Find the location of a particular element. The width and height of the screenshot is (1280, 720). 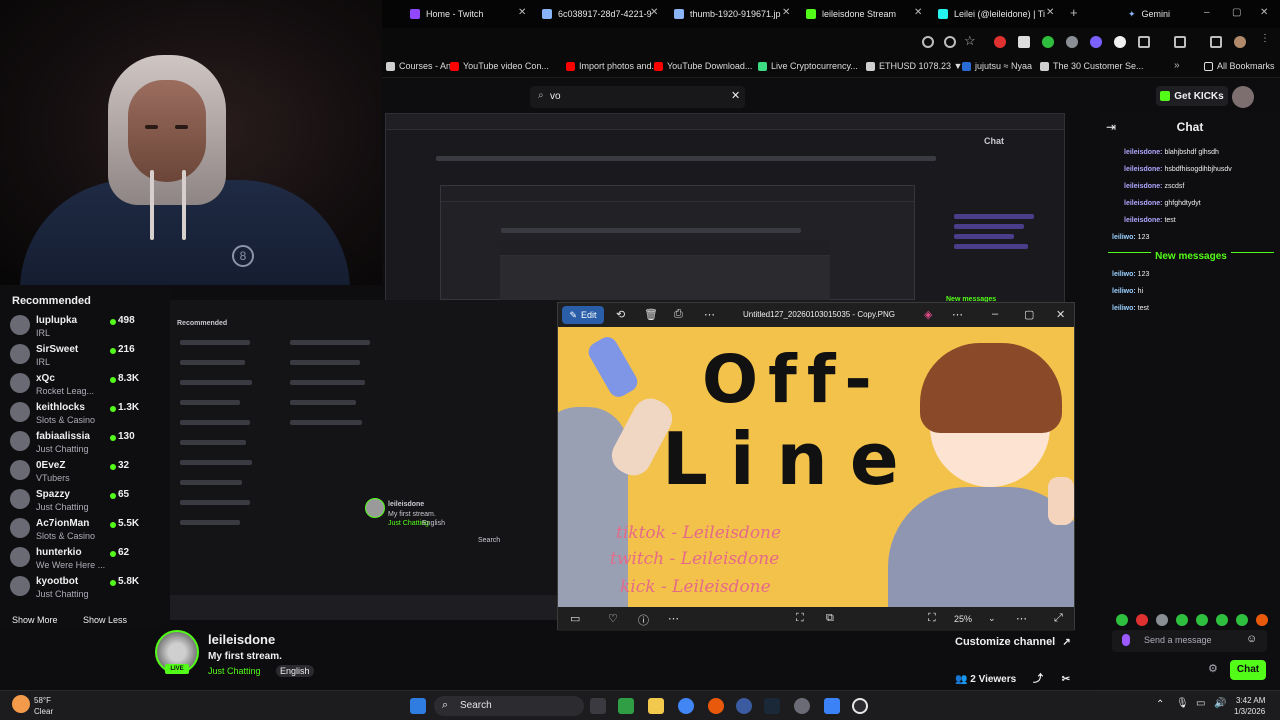

browser-tab: leileisdone Stream is located at coordinates (851, 14).